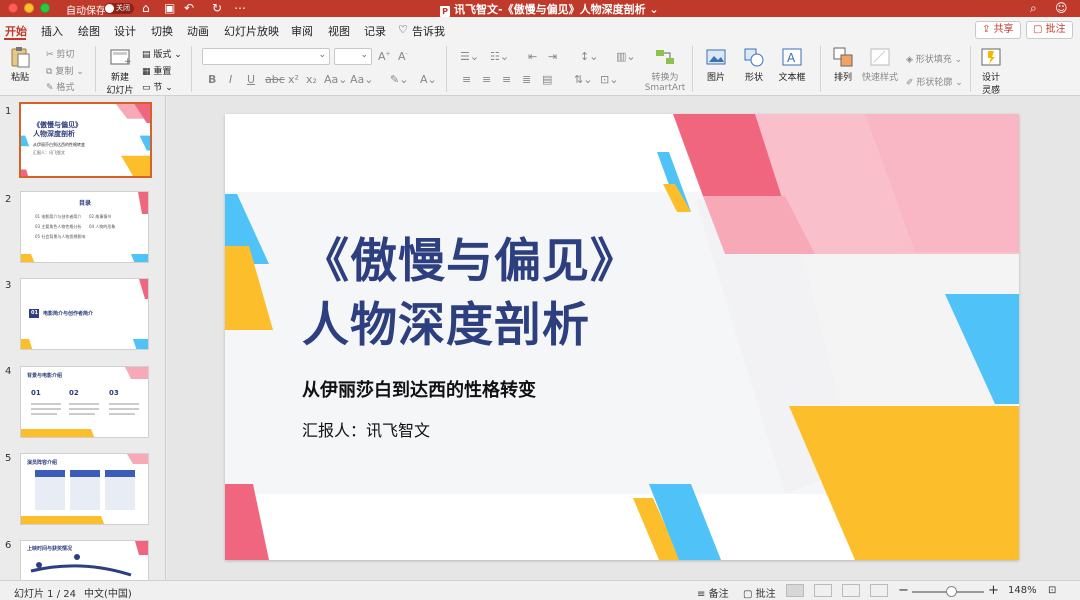  What do you see at coordinates (1052, 590) in the screenshot?
I see `fit-to-window-icon: ⊡` at bounding box center [1052, 590].